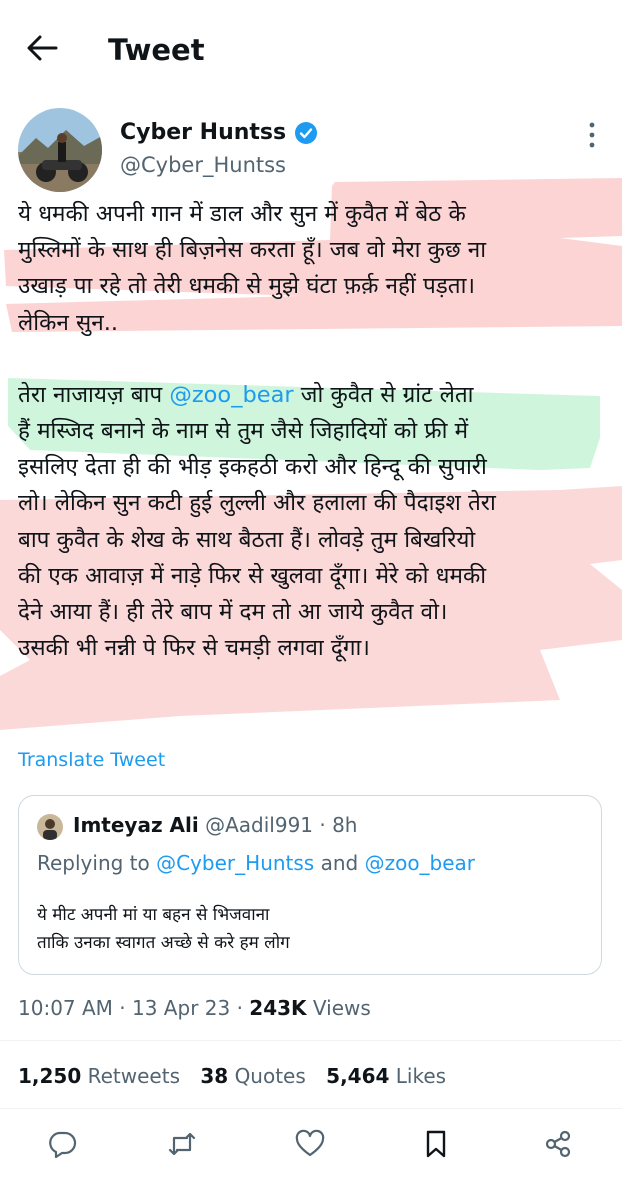 The height and width of the screenshot is (1200, 622). What do you see at coordinates (339, 863) in the screenshot?
I see `reply-and: and` at bounding box center [339, 863].